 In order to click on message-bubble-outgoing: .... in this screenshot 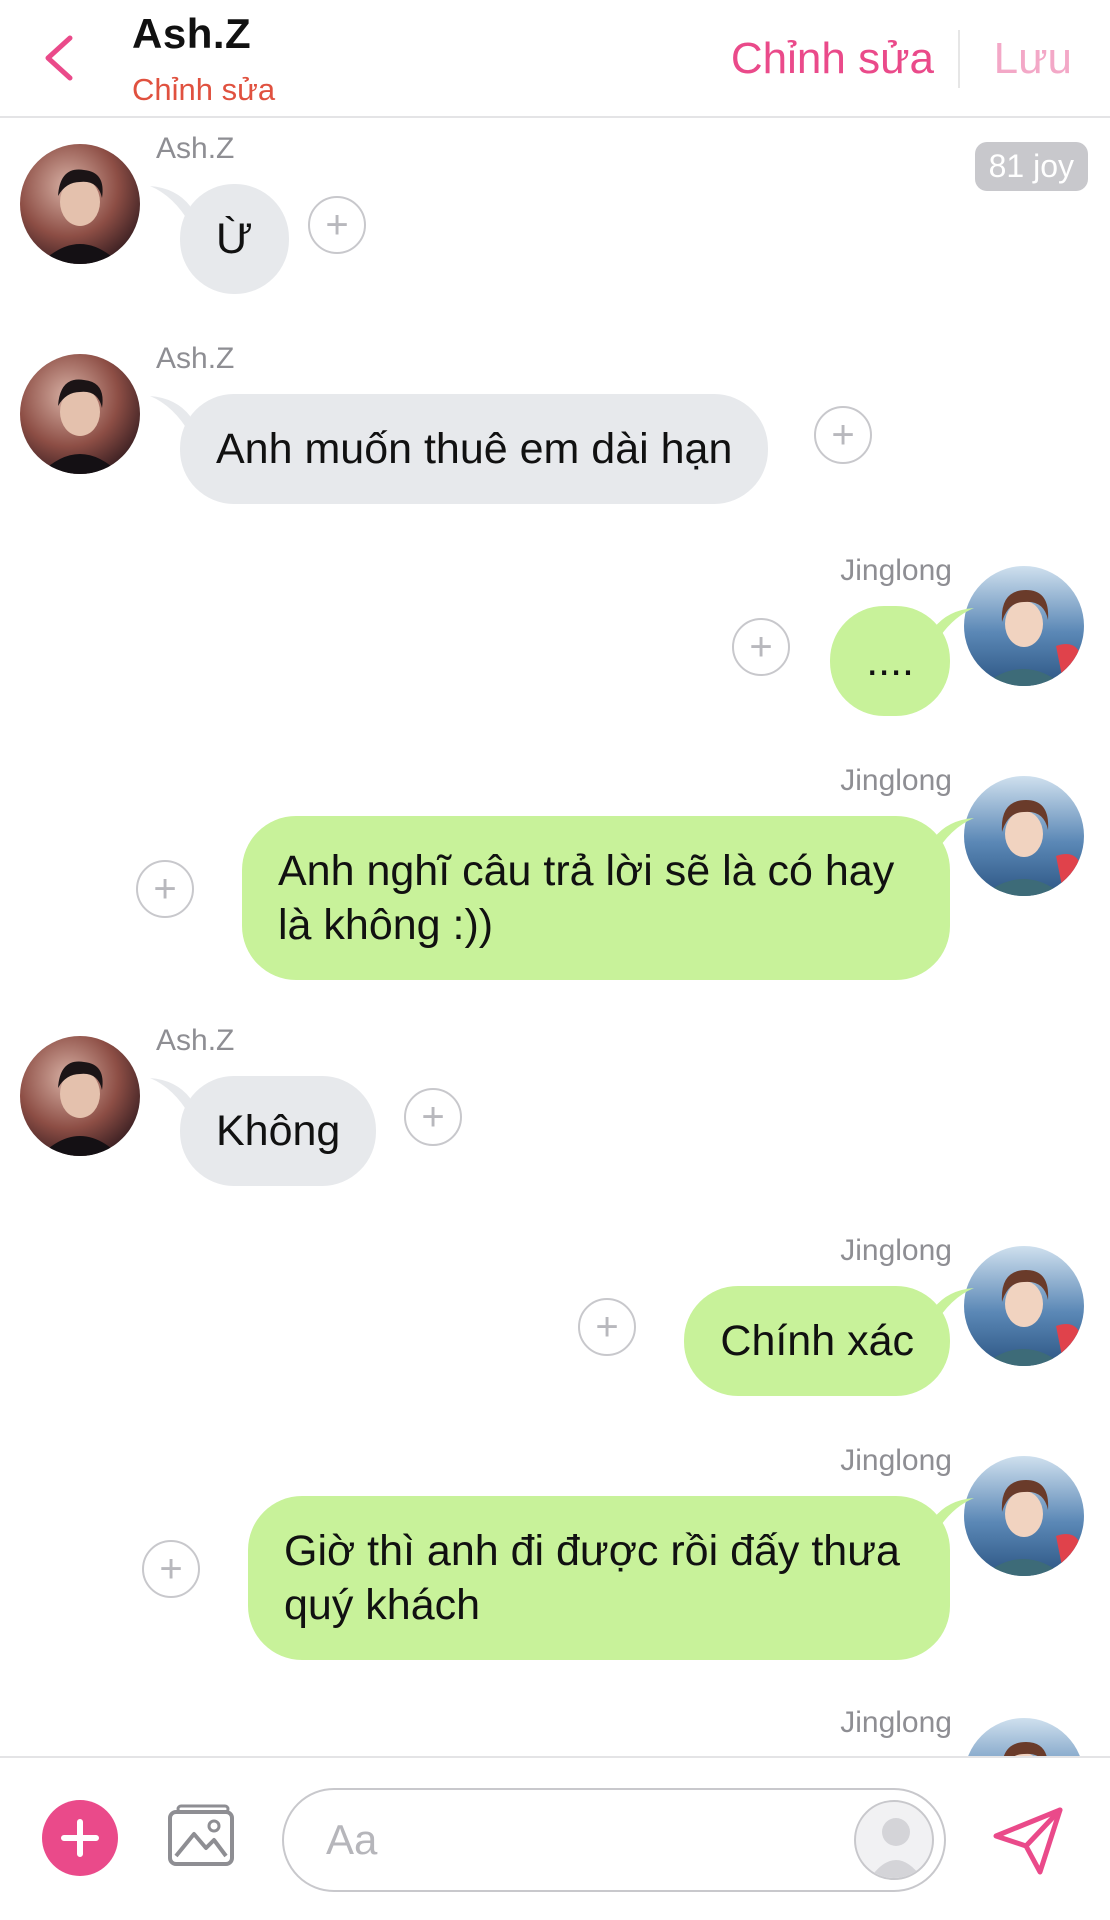, I will do `click(890, 661)`.